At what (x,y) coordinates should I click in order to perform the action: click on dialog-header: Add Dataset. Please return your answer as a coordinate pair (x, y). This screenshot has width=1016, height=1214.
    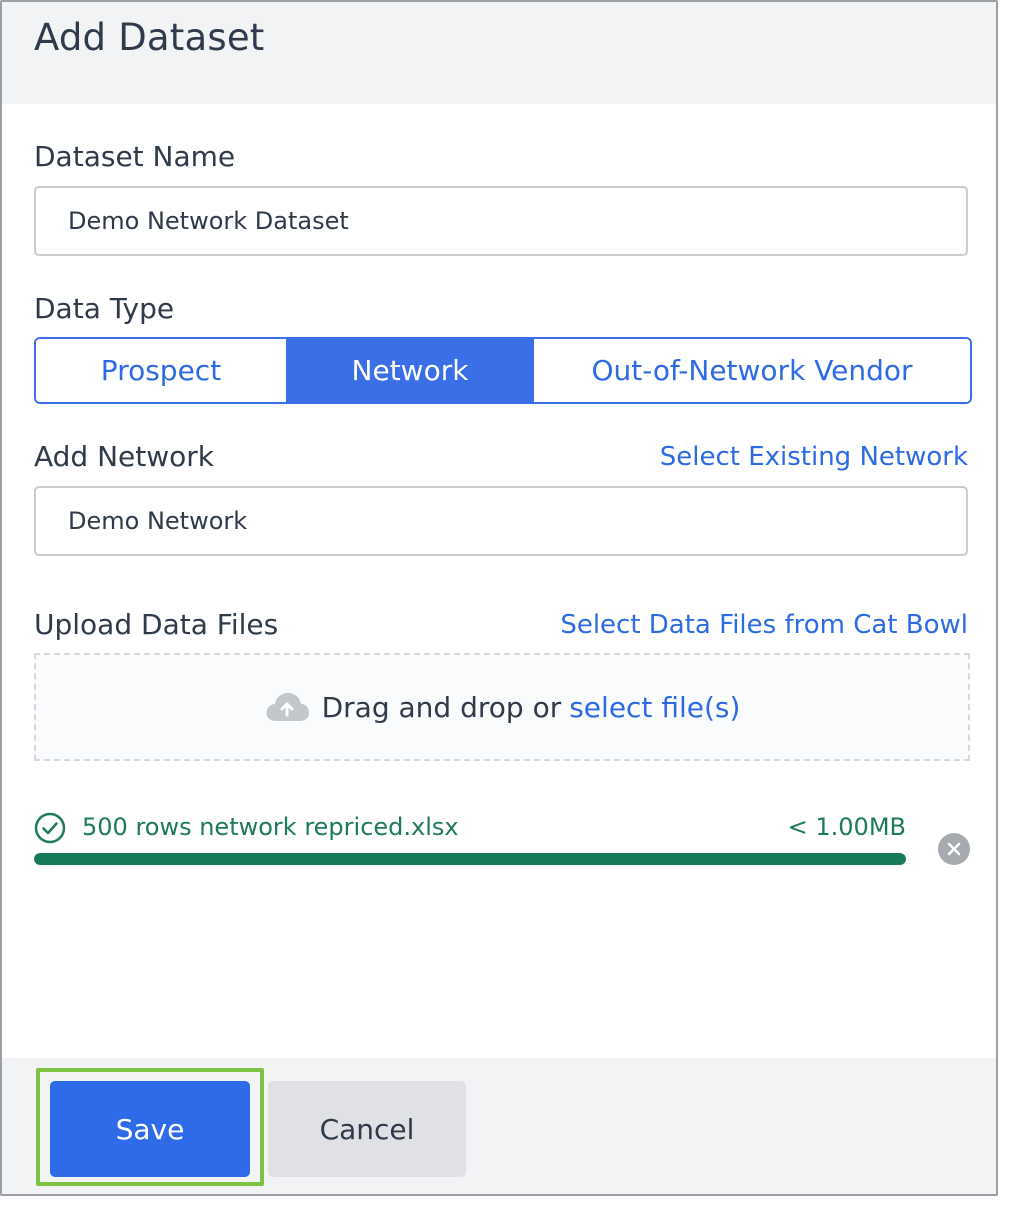
    Looking at the image, I should click on (499, 53).